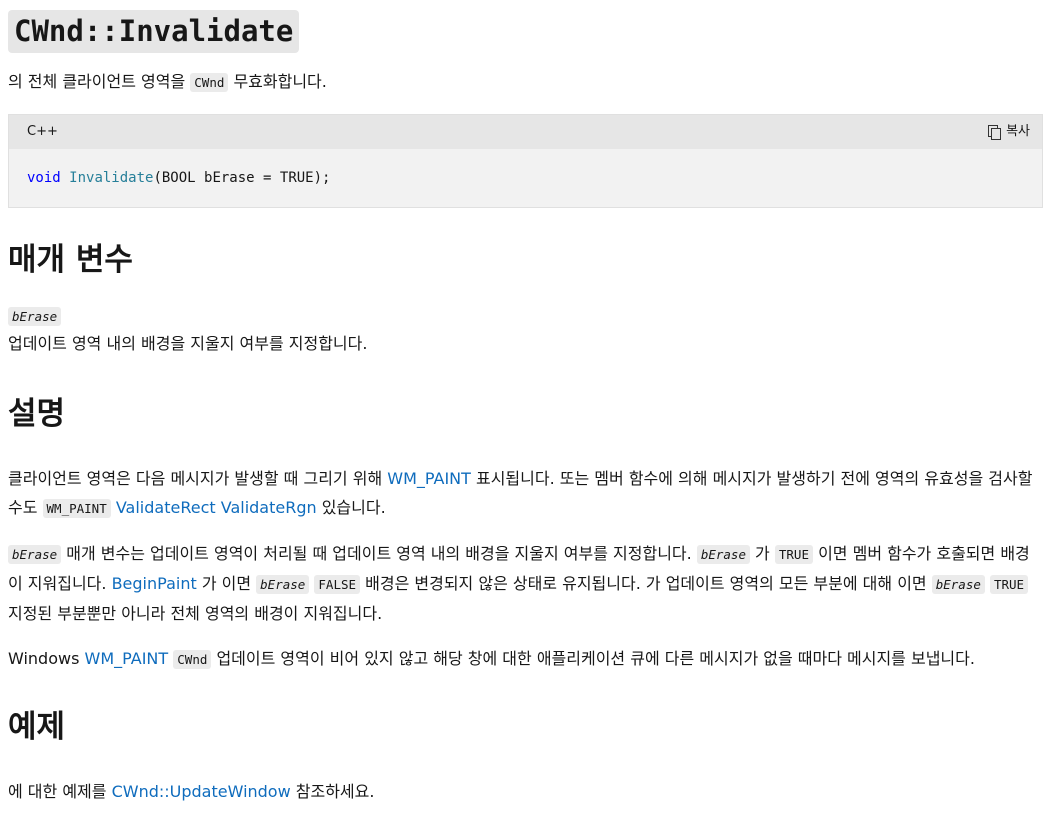 Image resolution: width=1051 pixels, height=819 pixels. I want to click on inline-code-false: FALSE, so click(337, 584).